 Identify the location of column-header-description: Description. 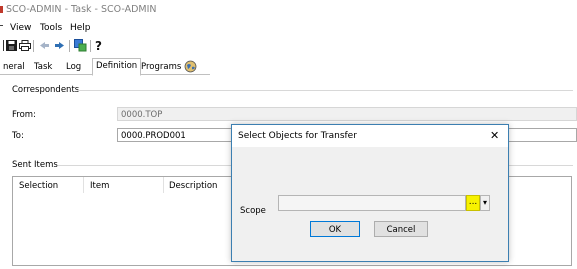
(193, 186).